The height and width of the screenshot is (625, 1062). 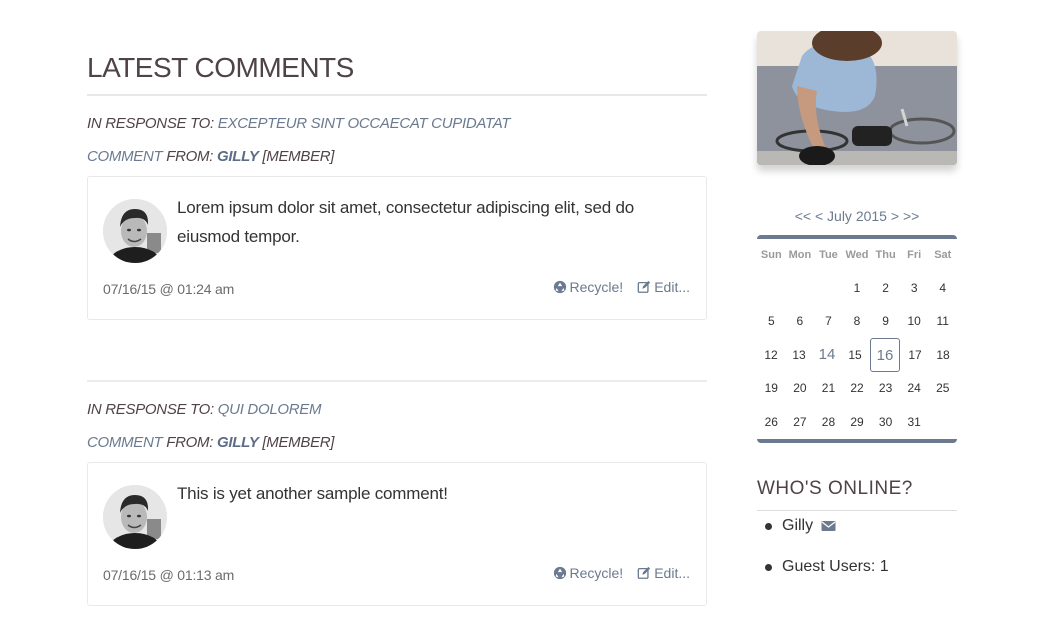 I want to click on online-users-list: Gilly Guest Users: 1, so click(x=823, y=555).